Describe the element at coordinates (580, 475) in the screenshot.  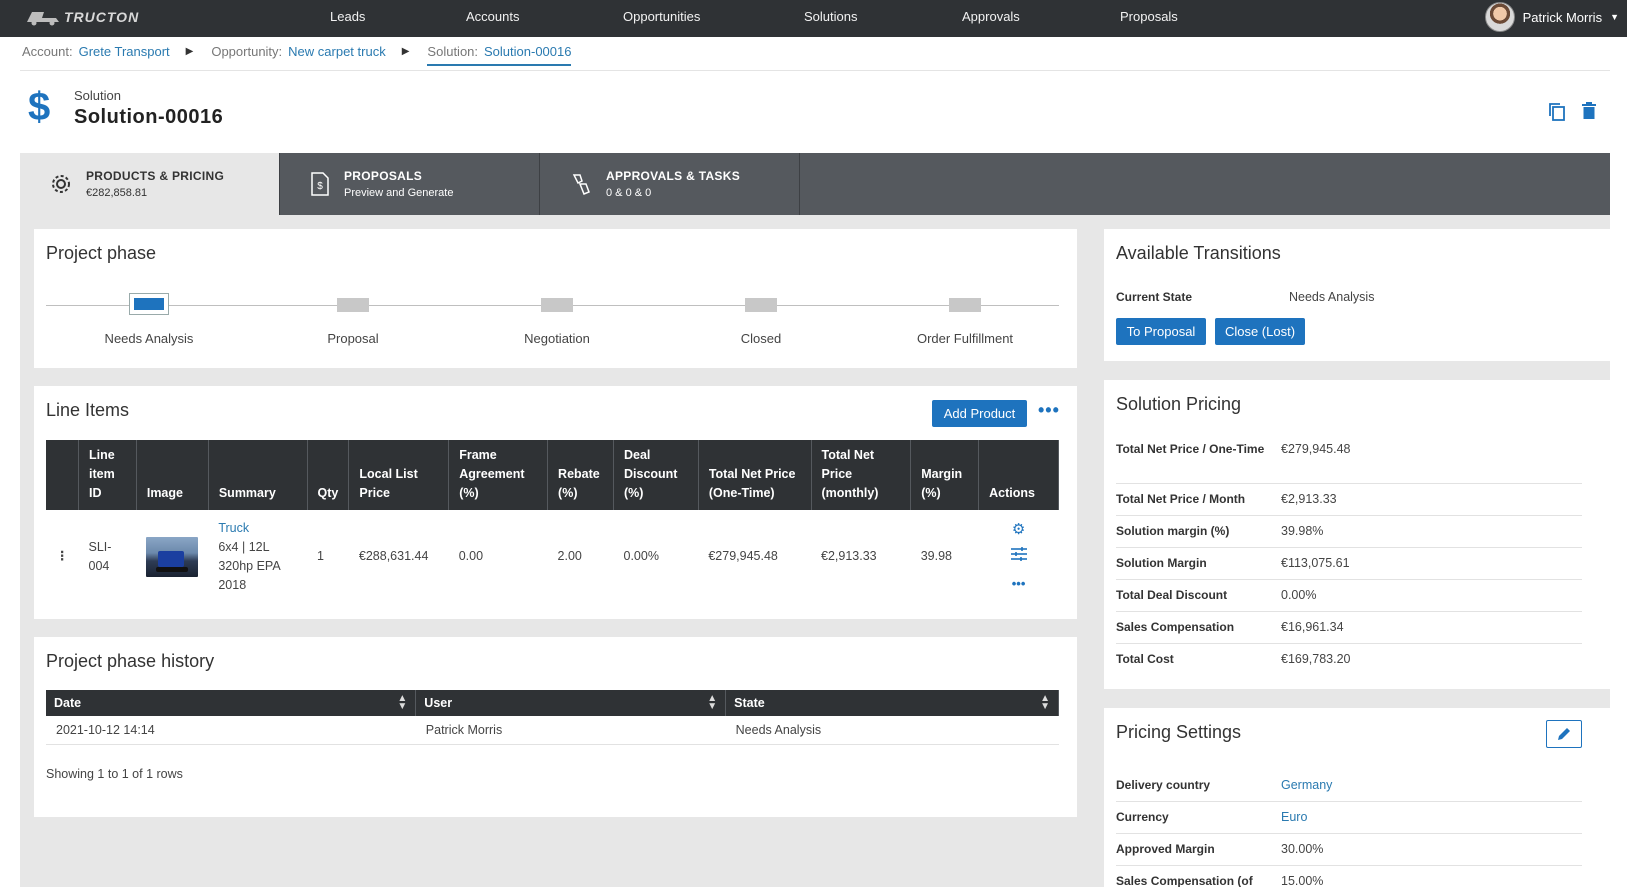
I see `column-header: Rebate (%)` at that location.